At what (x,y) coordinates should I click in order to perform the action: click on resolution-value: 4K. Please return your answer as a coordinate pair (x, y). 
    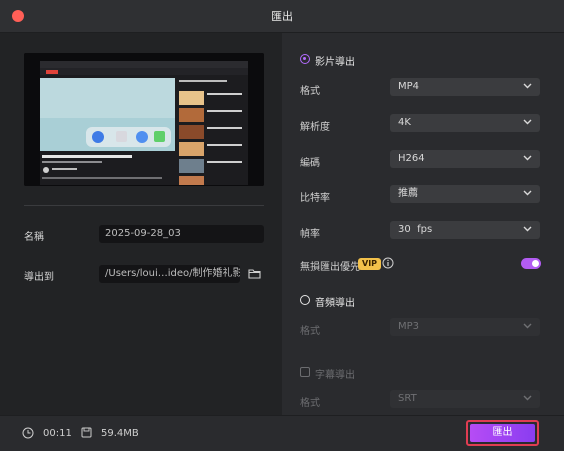
    Looking at the image, I should click on (404, 122).